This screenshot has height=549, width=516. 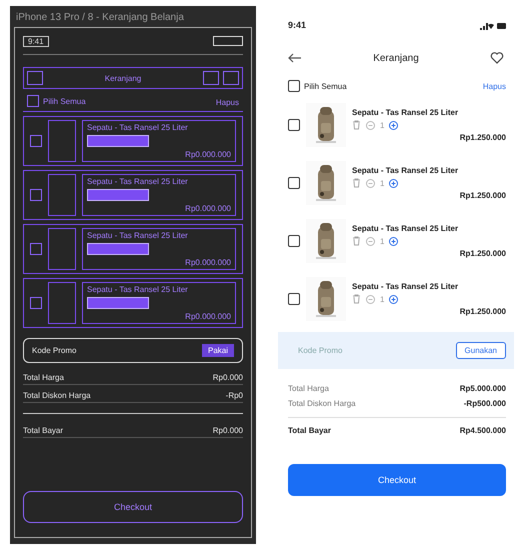 What do you see at coordinates (493, 25) in the screenshot?
I see `status-icons` at bounding box center [493, 25].